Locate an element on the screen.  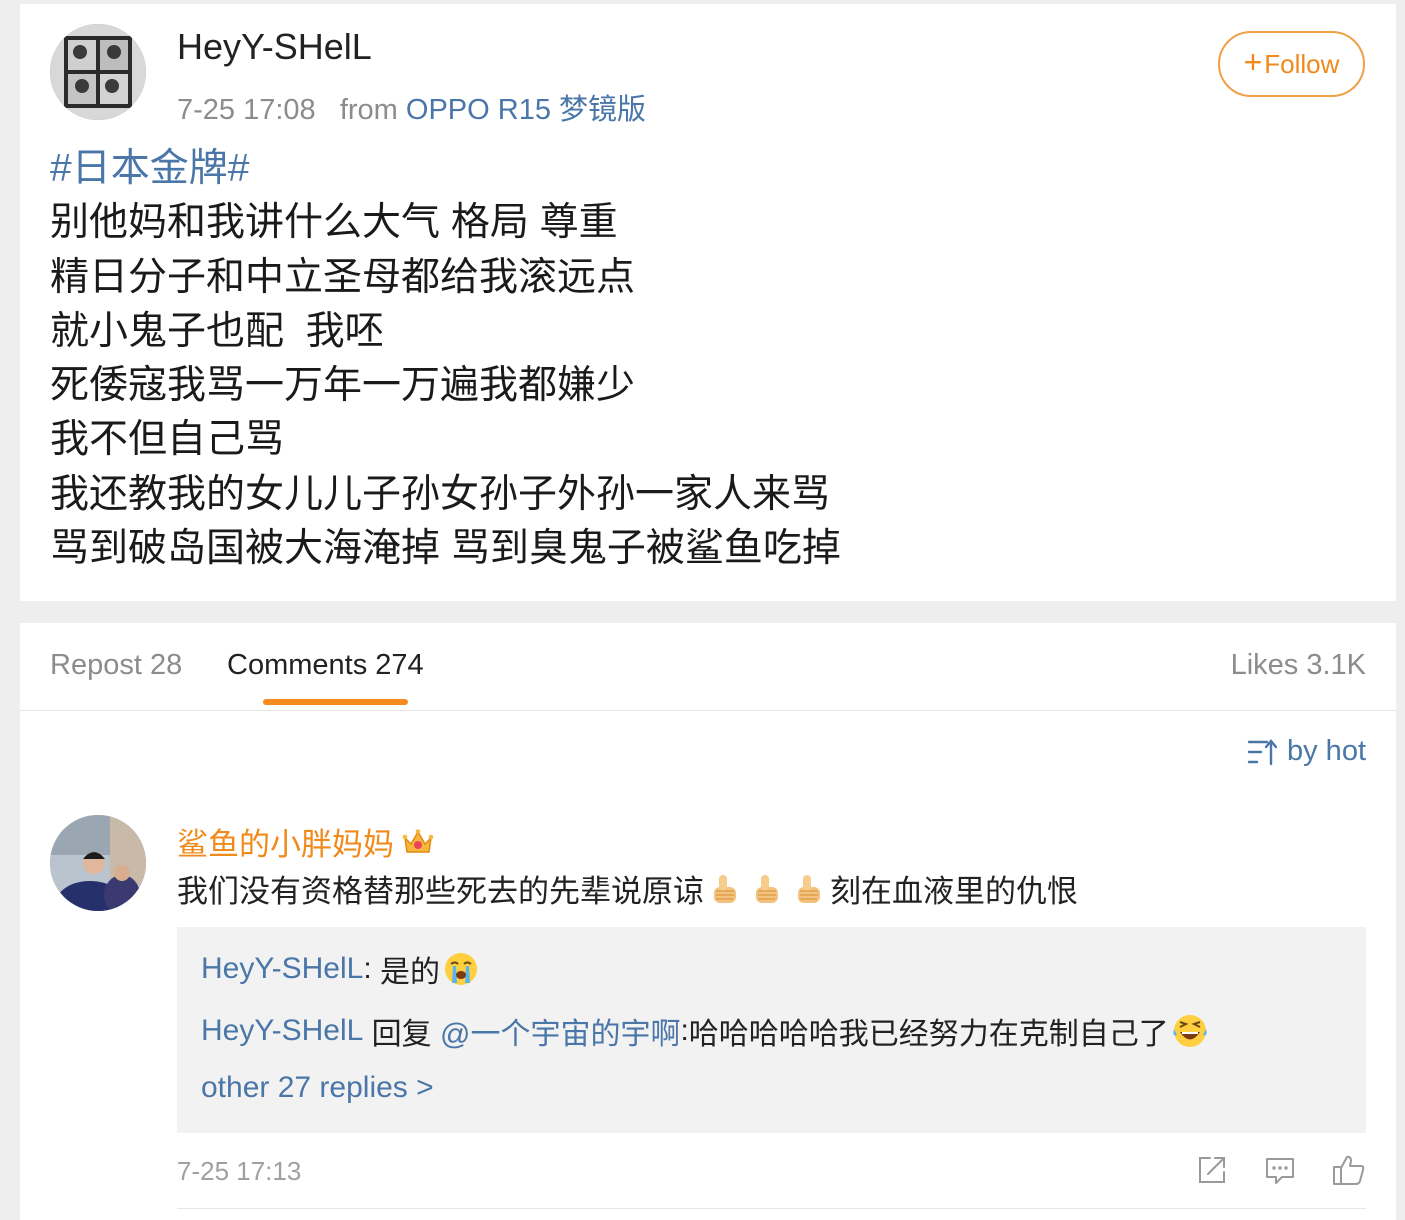
tab-repost: Repost 28 is located at coordinates (116, 665).